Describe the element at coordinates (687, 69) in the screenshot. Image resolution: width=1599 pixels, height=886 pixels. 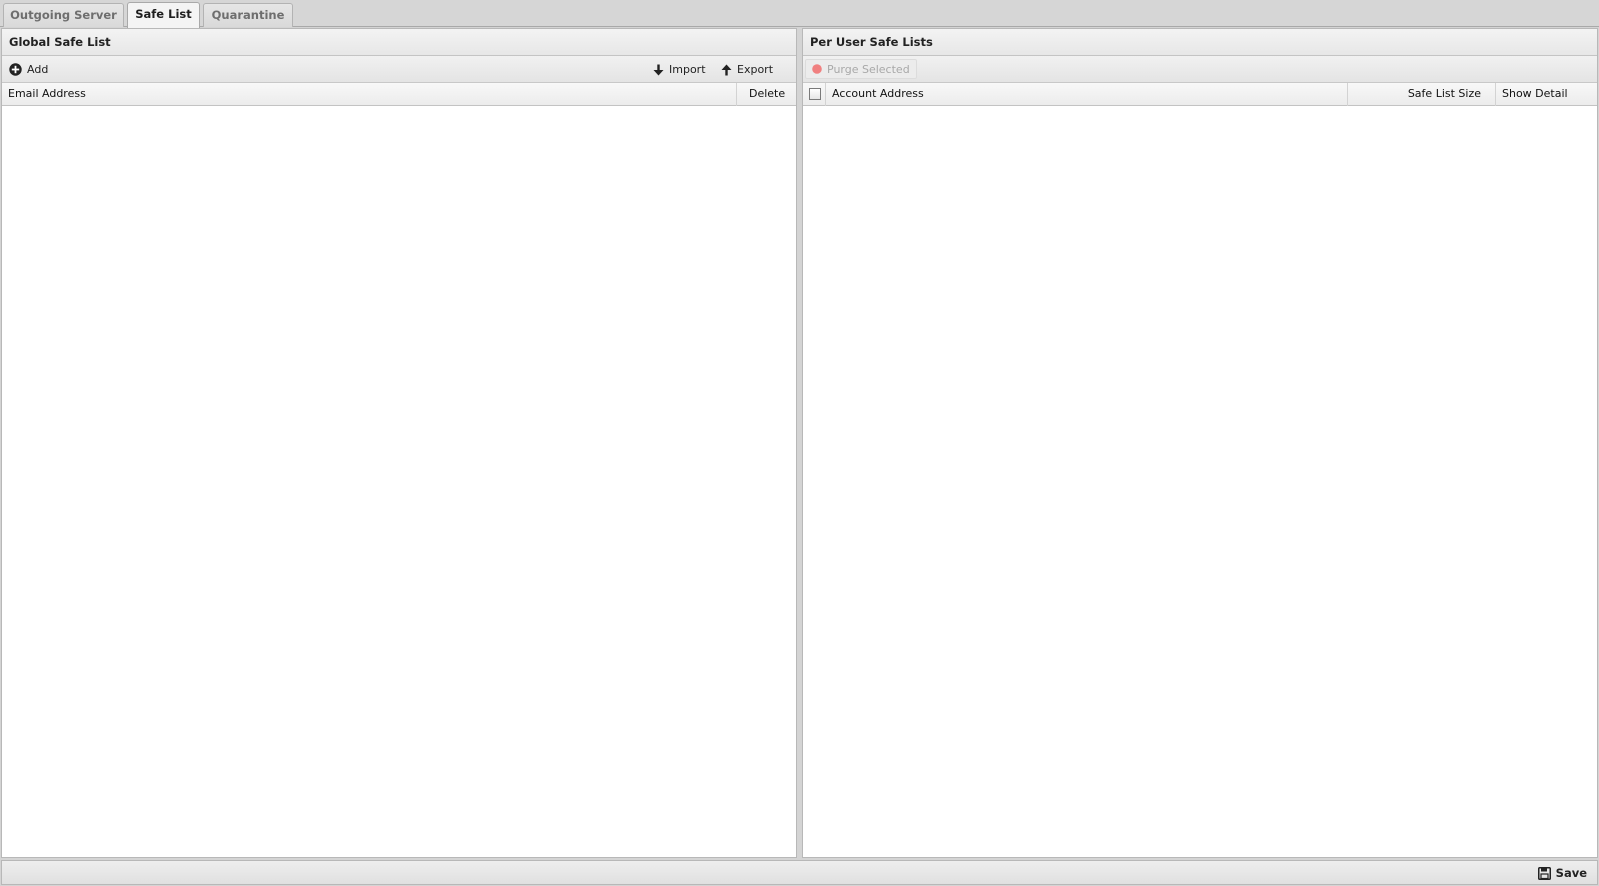
I see `import-label: Import` at that location.